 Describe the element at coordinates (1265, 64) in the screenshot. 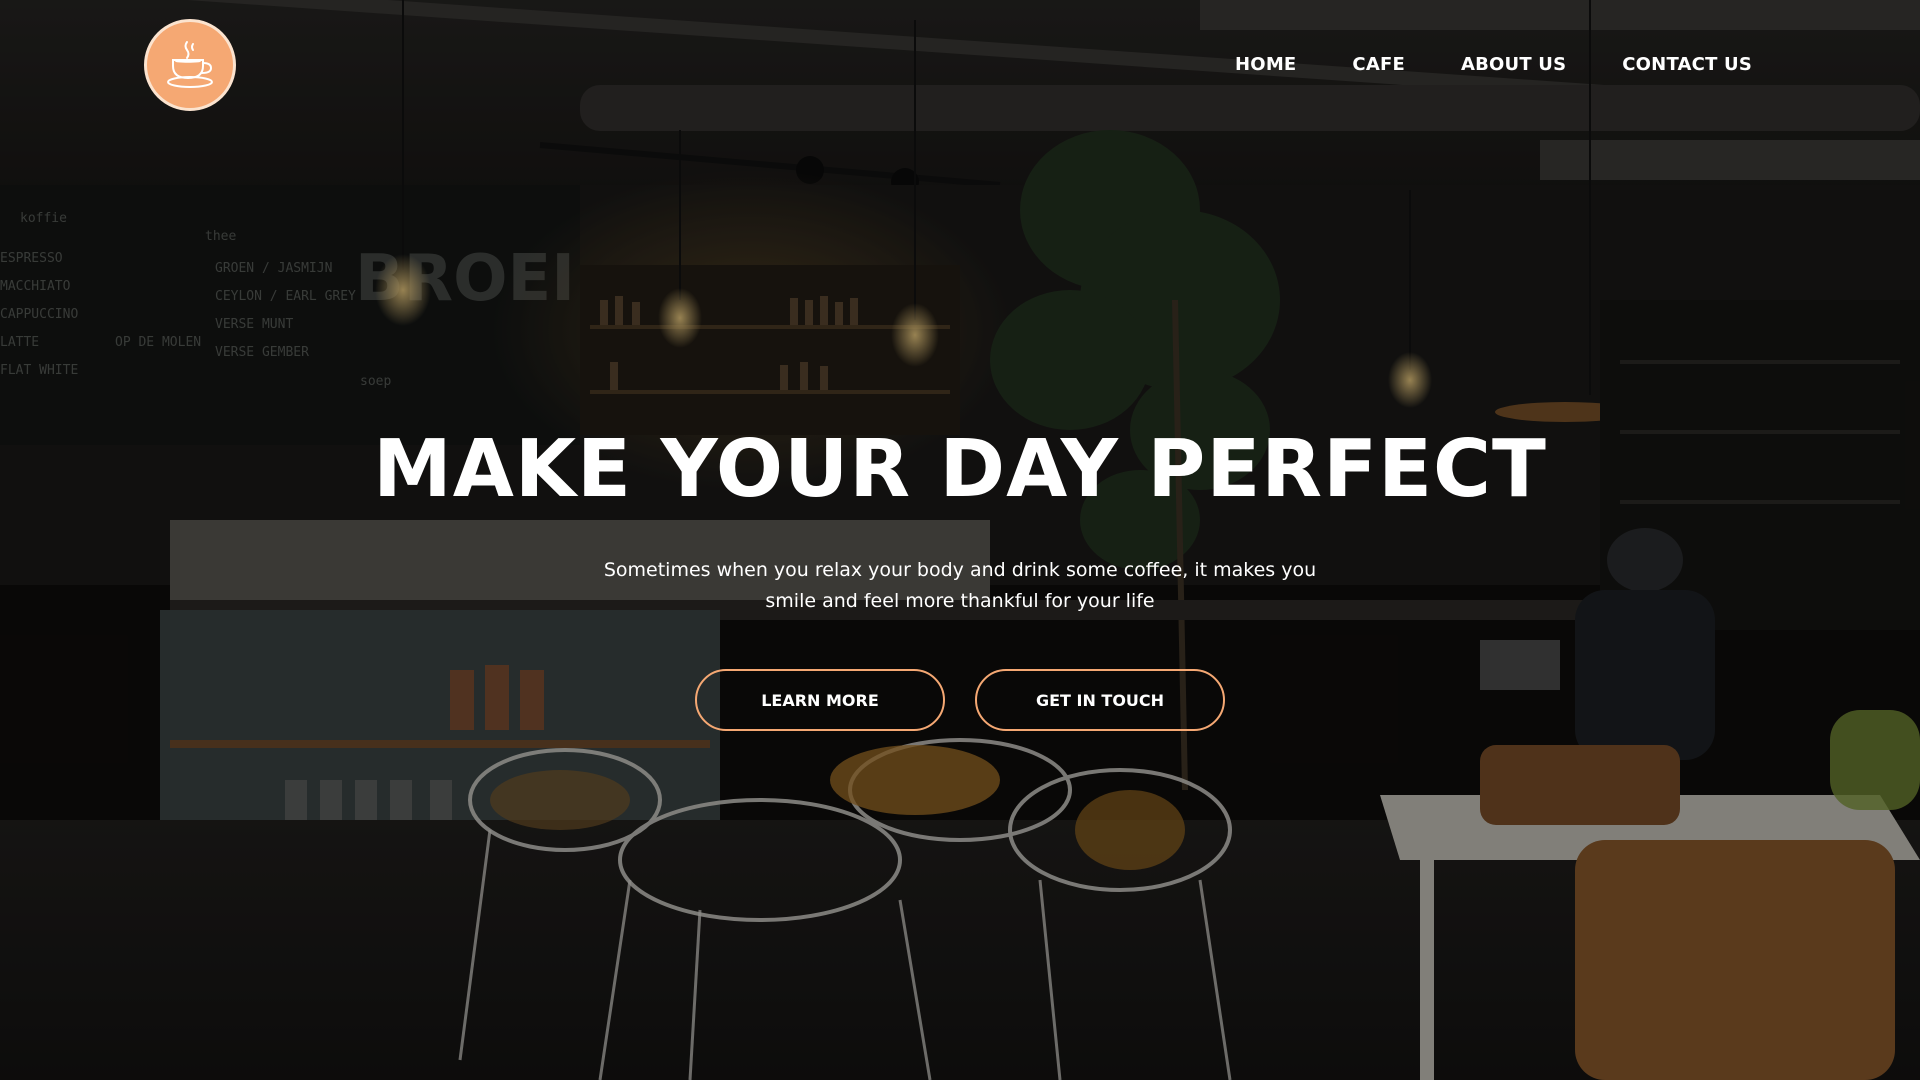

I see `nav-home-link: HOME` at that location.